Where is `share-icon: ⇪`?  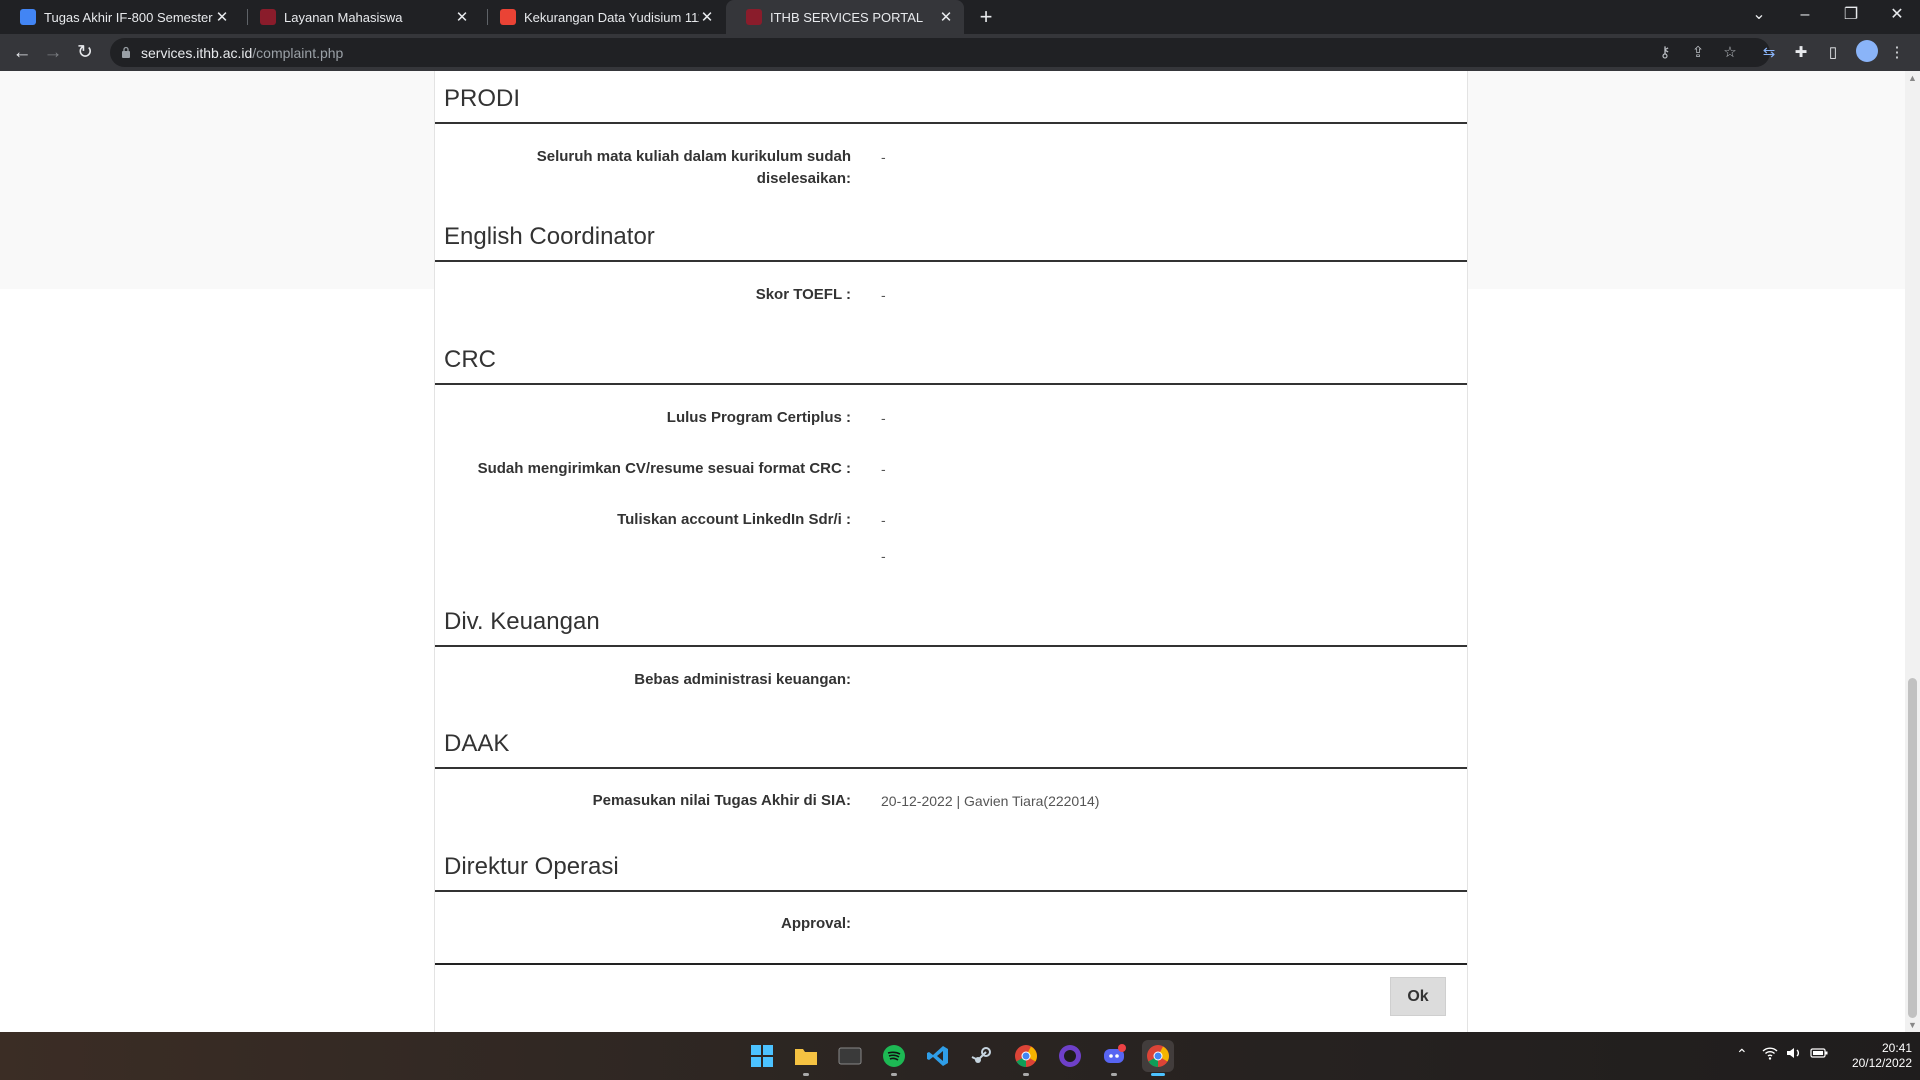
share-icon: ⇪ is located at coordinates (1698, 53).